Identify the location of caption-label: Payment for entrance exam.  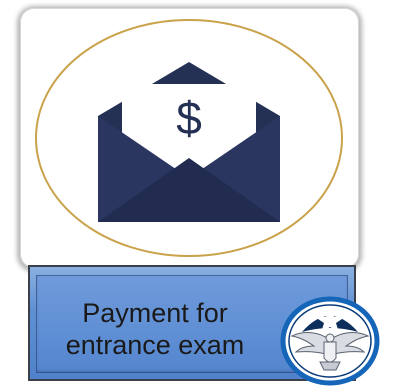
(155, 329).